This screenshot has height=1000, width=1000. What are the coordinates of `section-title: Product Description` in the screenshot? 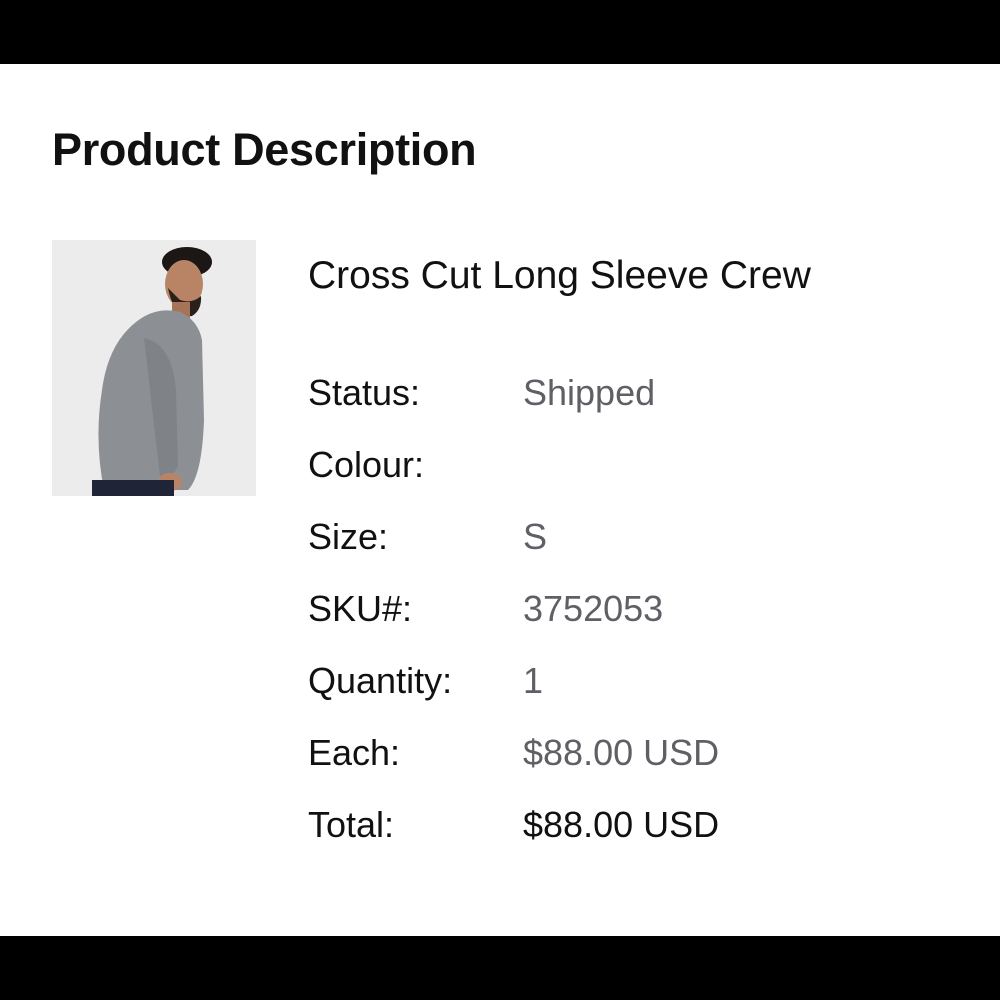 It's located at (264, 149).